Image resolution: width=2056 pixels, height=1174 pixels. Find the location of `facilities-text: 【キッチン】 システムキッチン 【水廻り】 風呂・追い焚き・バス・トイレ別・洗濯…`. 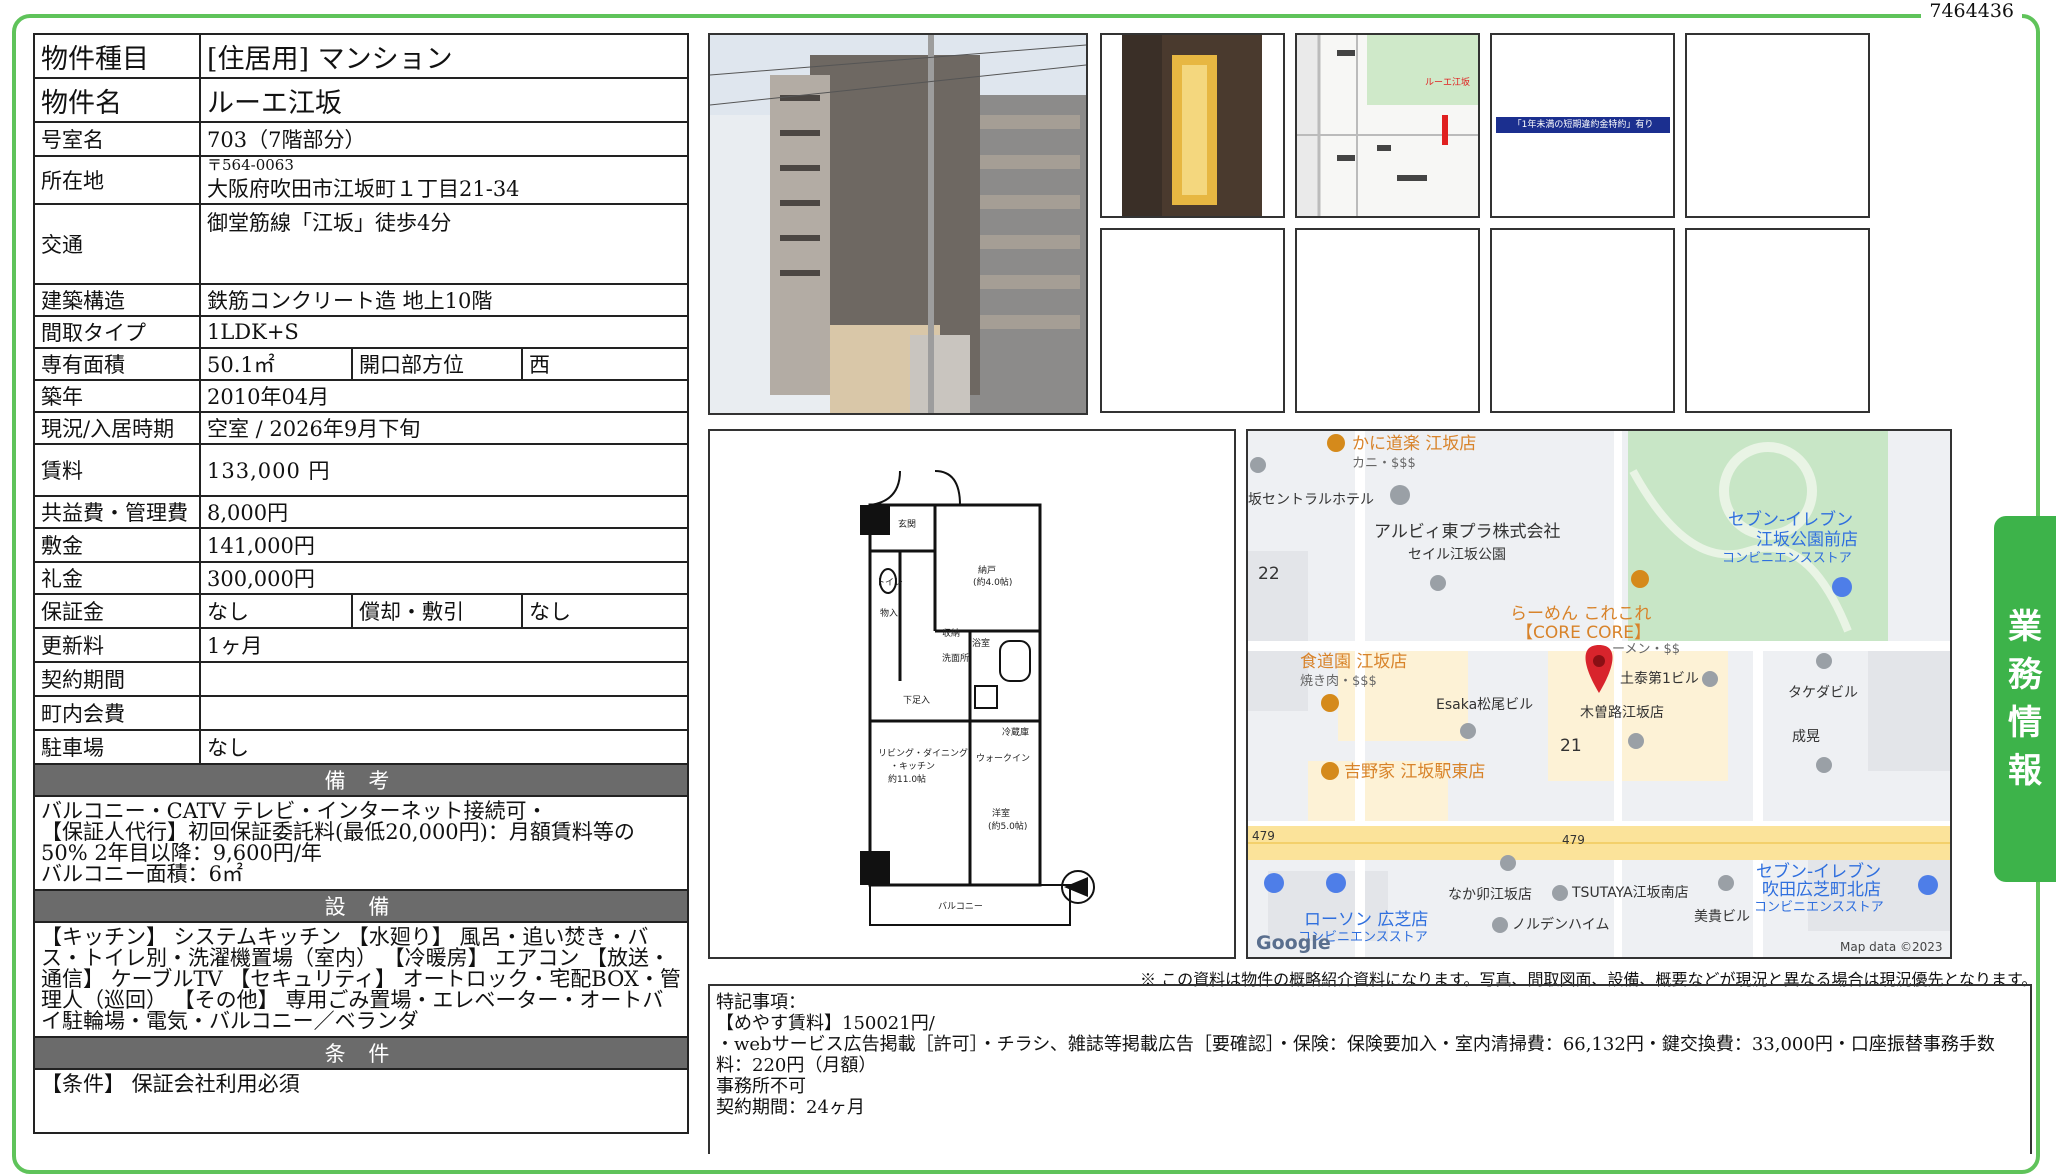

facilities-text: 【キッチン】 システムキッチン 【水廻り】 風呂・追い焚き・バス・トイレ別・洗濯… is located at coordinates (361, 979).